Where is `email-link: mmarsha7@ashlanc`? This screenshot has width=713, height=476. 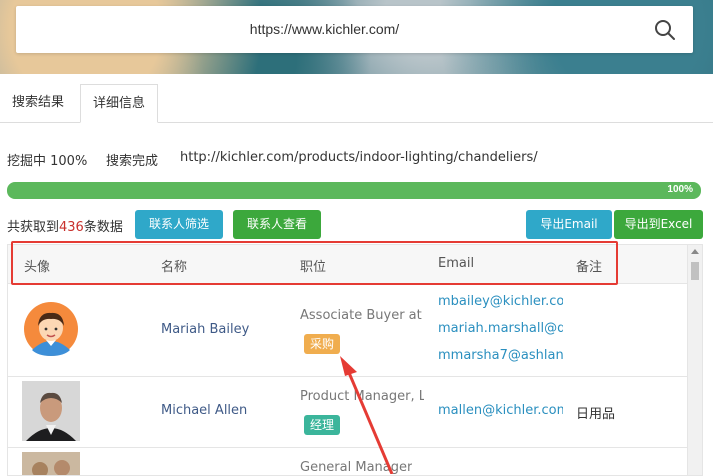 email-link: mmarsha7@ashlanc is located at coordinates (500, 355).